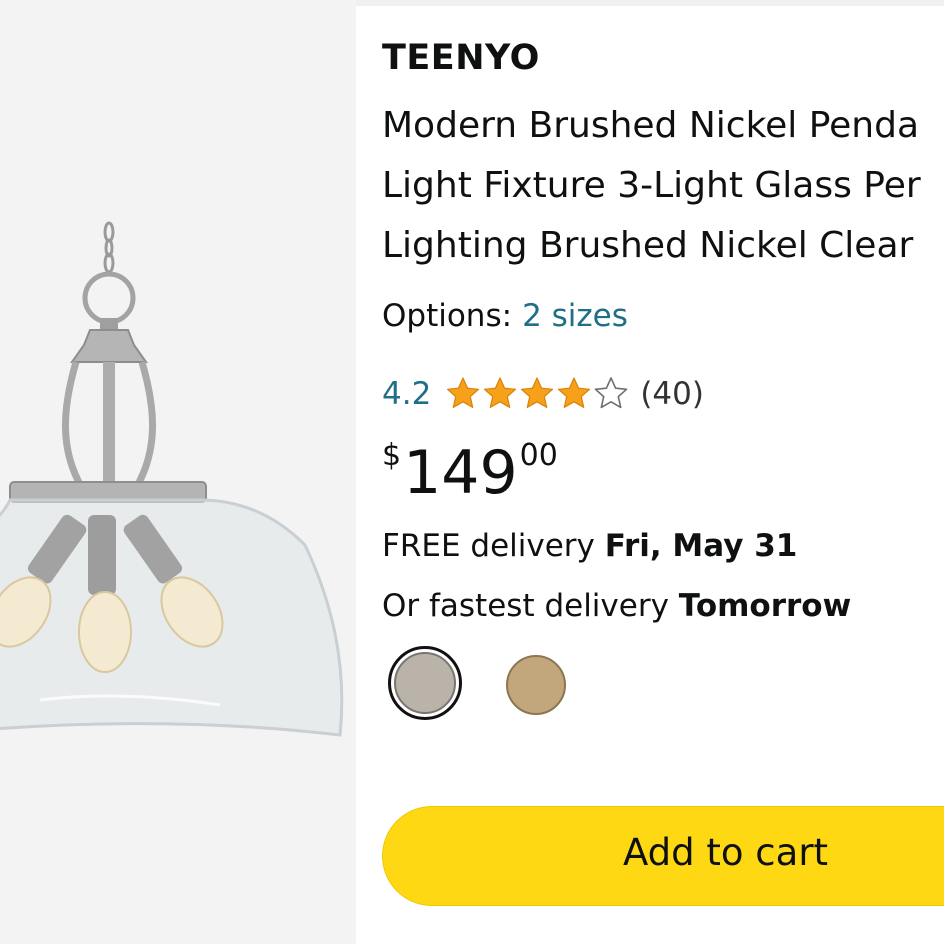 The image size is (944, 944). I want to click on add-to-cart-button: Add to cart, so click(663, 856).